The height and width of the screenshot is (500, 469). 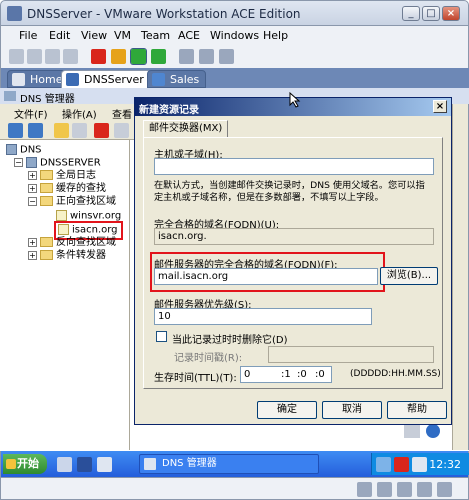 What do you see at coordinates (424, 489) in the screenshot?
I see `device-usb-icon` at bounding box center [424, 489].